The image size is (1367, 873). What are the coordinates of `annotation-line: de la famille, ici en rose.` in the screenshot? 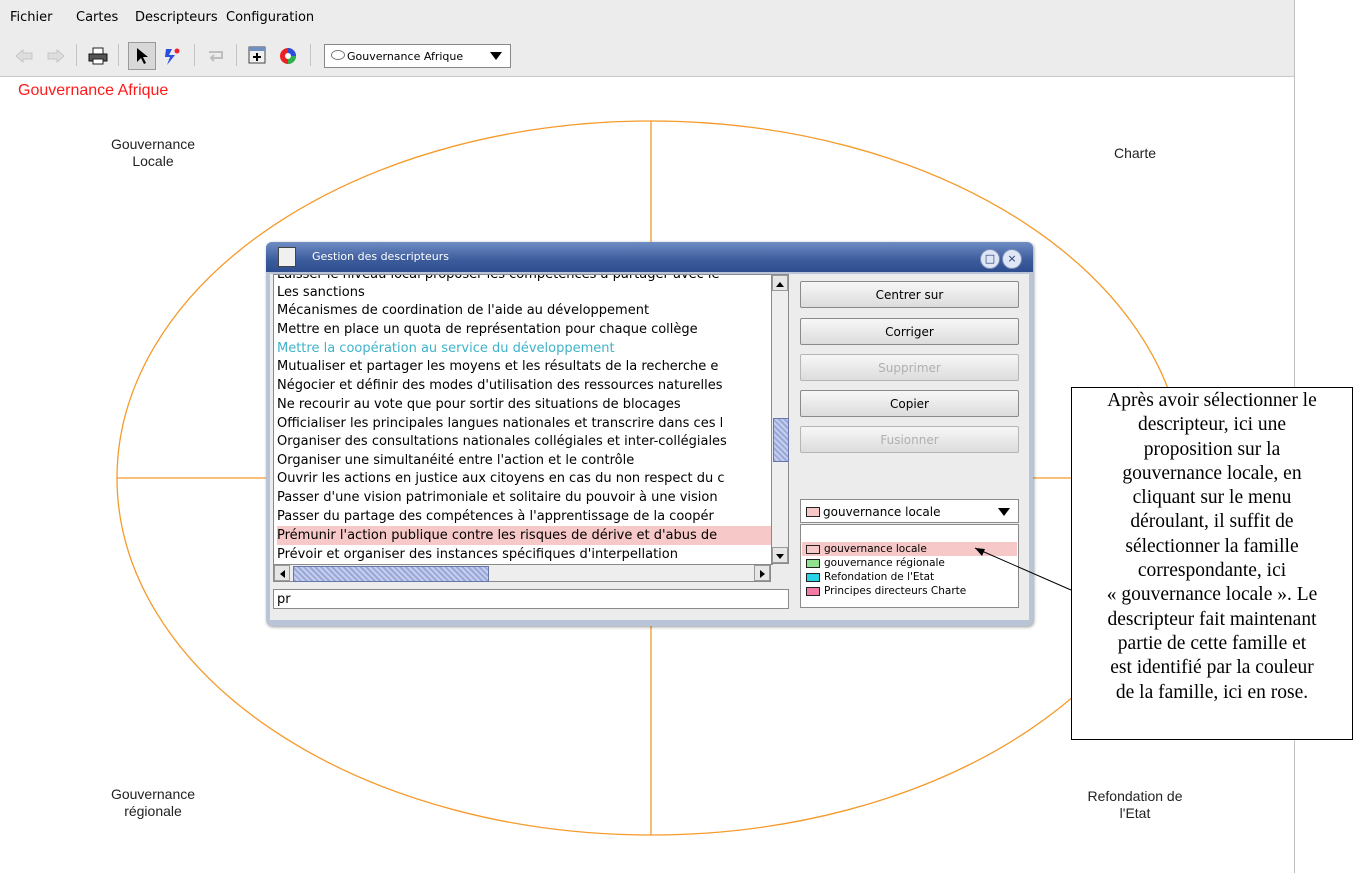 It's located at (1212, 692).